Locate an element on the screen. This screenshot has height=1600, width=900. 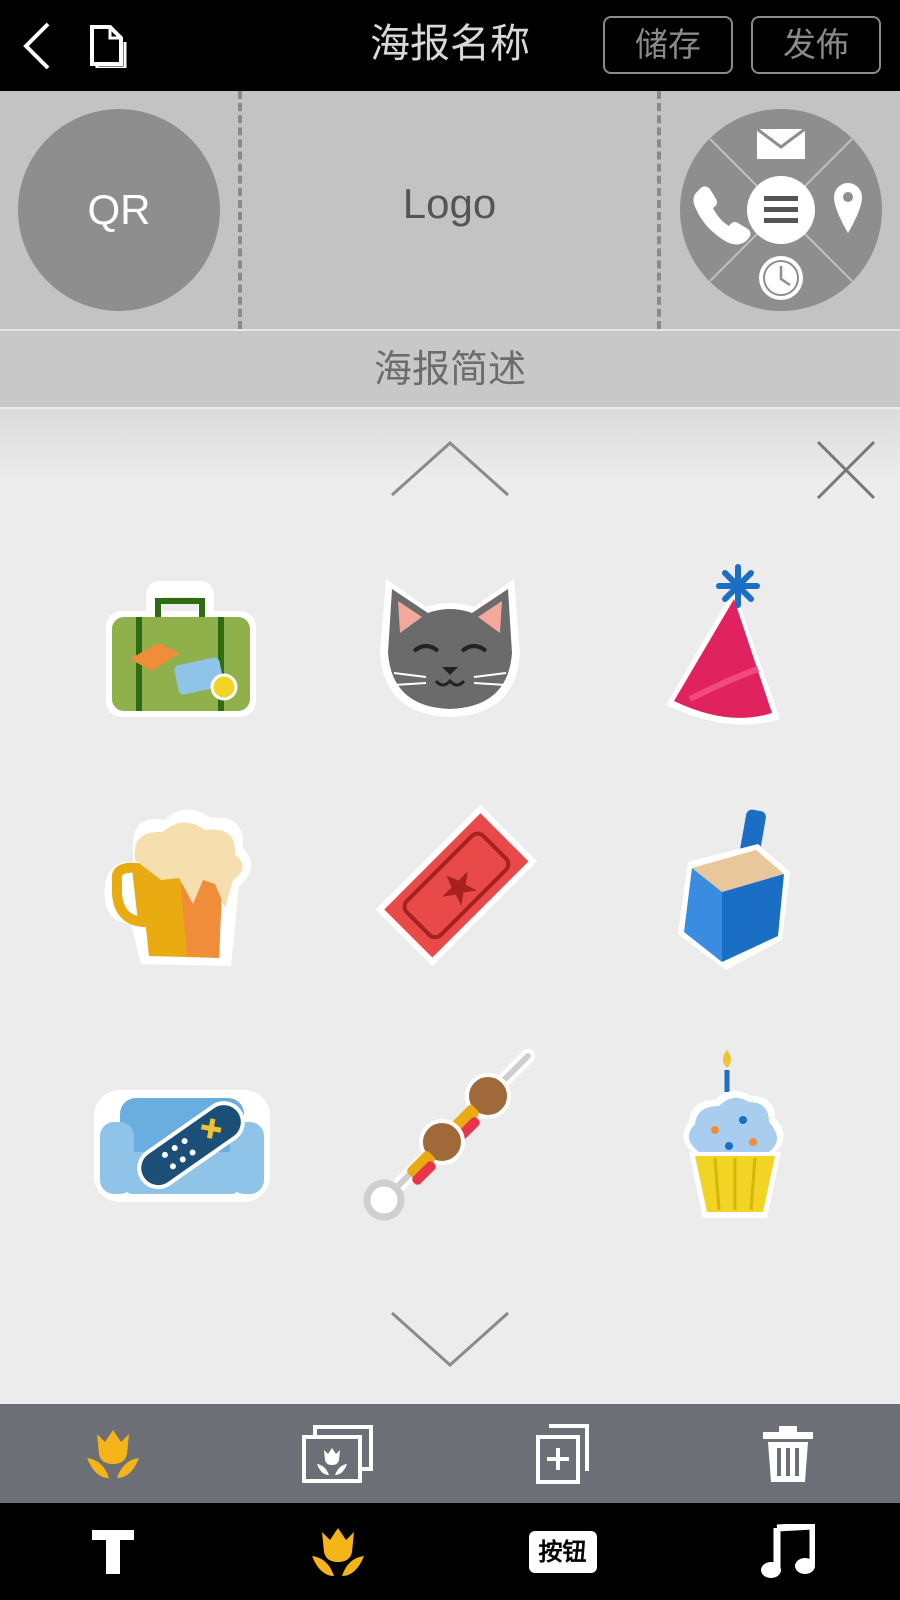
text-tab is located at coordinates (112, 1551).